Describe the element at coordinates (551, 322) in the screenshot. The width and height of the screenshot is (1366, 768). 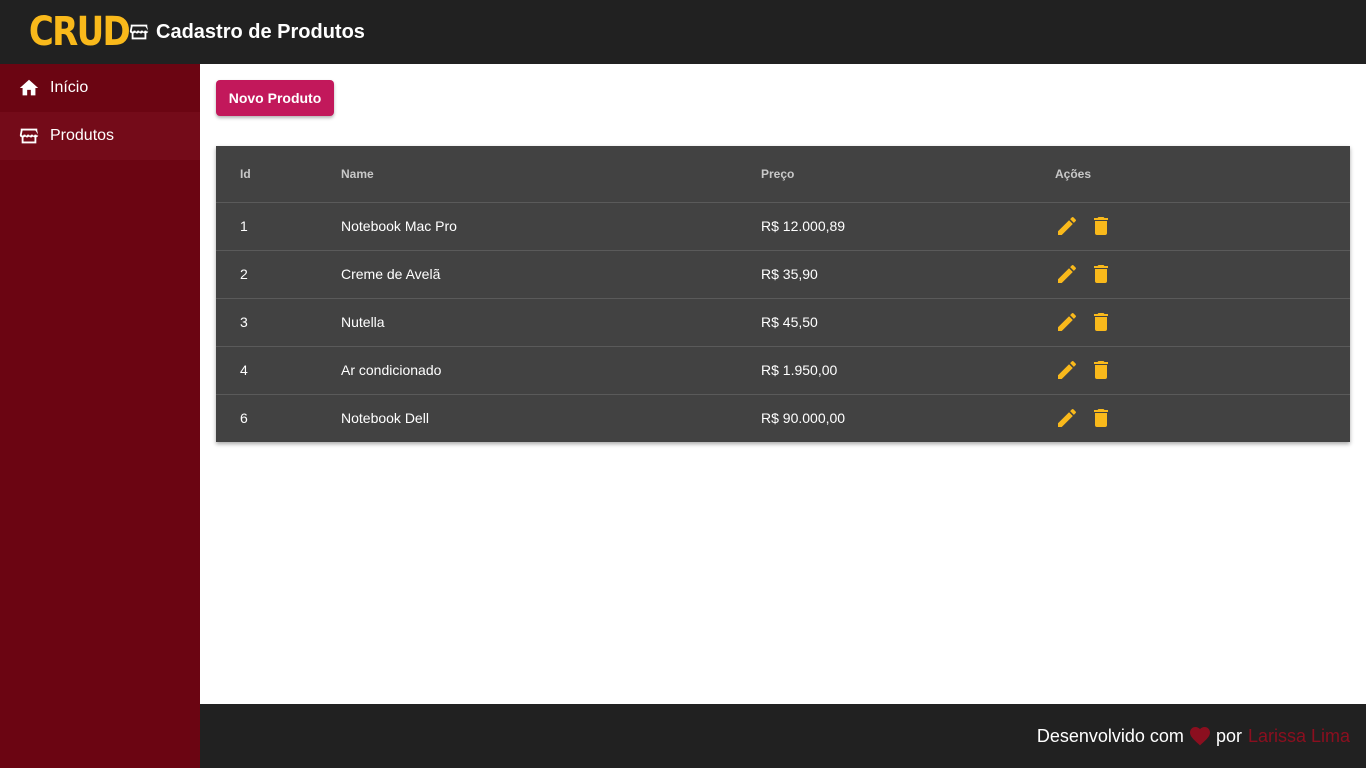
I see `cell-name: Nutella` at that location.